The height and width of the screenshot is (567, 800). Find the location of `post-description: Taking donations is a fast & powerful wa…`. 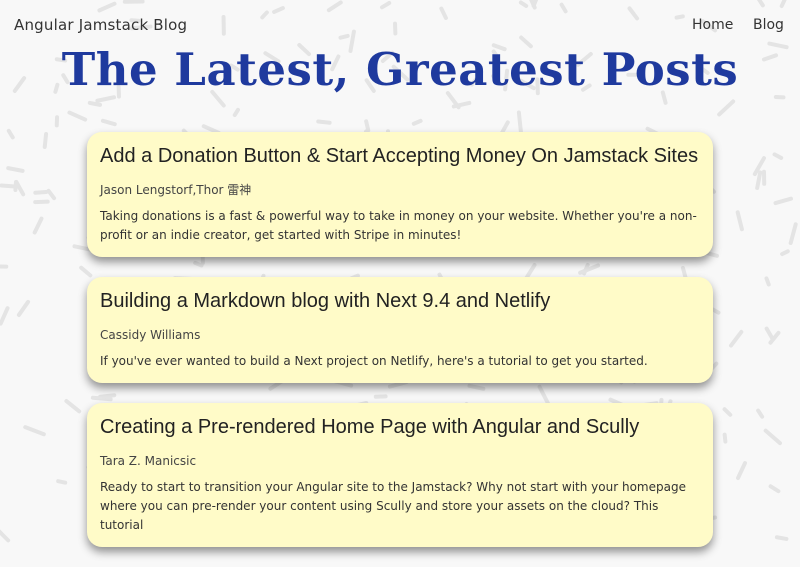

post-description: Taking donations is a fast & powerful wa… is located at coordinates (398, 225).